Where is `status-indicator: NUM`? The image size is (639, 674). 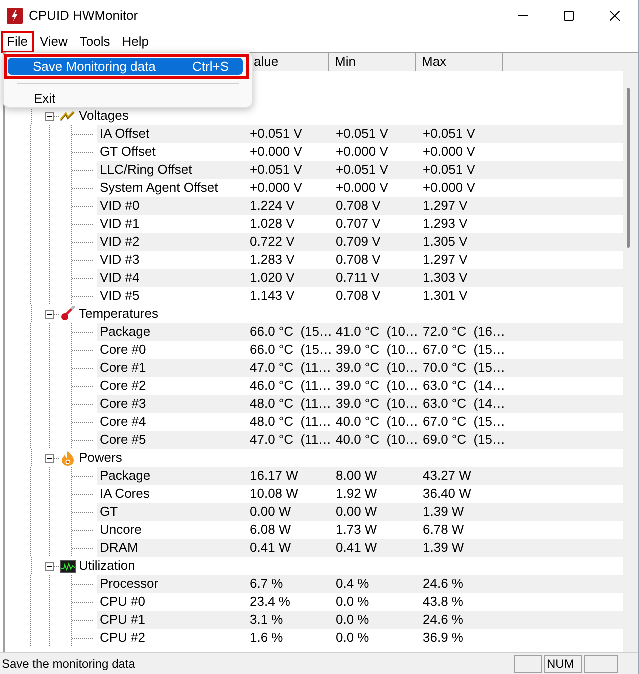
status-indicator: NUM is located at coordinates (563, 663).